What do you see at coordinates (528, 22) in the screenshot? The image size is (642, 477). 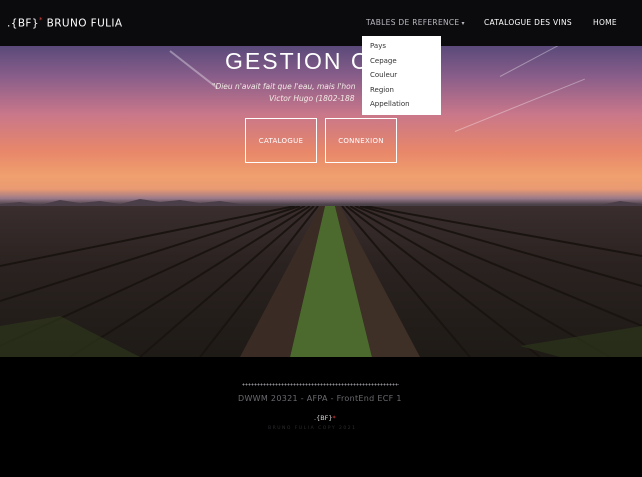 I see `nav-catalogue-des-vins: CATALOGUE DES VINS` at bounding box center [528, 22].